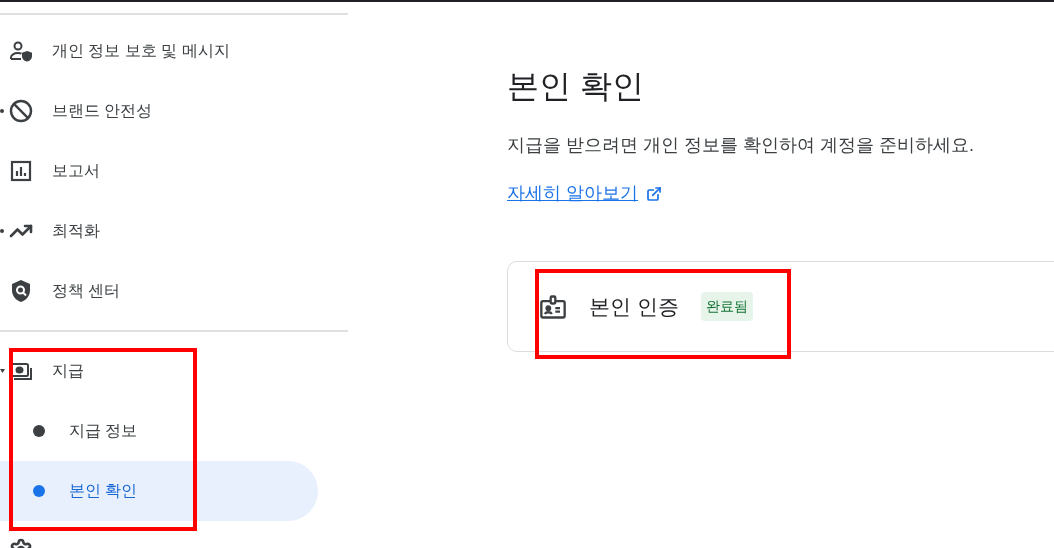 The image size is (1054, 548). I want to click on sub-nav-label: 본인 확인, so click(103, 491).